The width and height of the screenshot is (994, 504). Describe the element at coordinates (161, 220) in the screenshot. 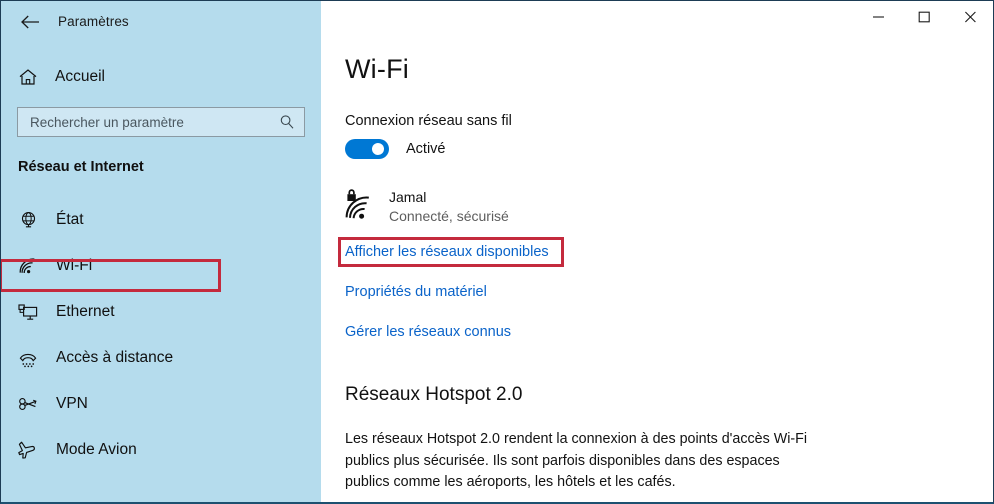

I see `sidebar-item-etat: État` at that location.